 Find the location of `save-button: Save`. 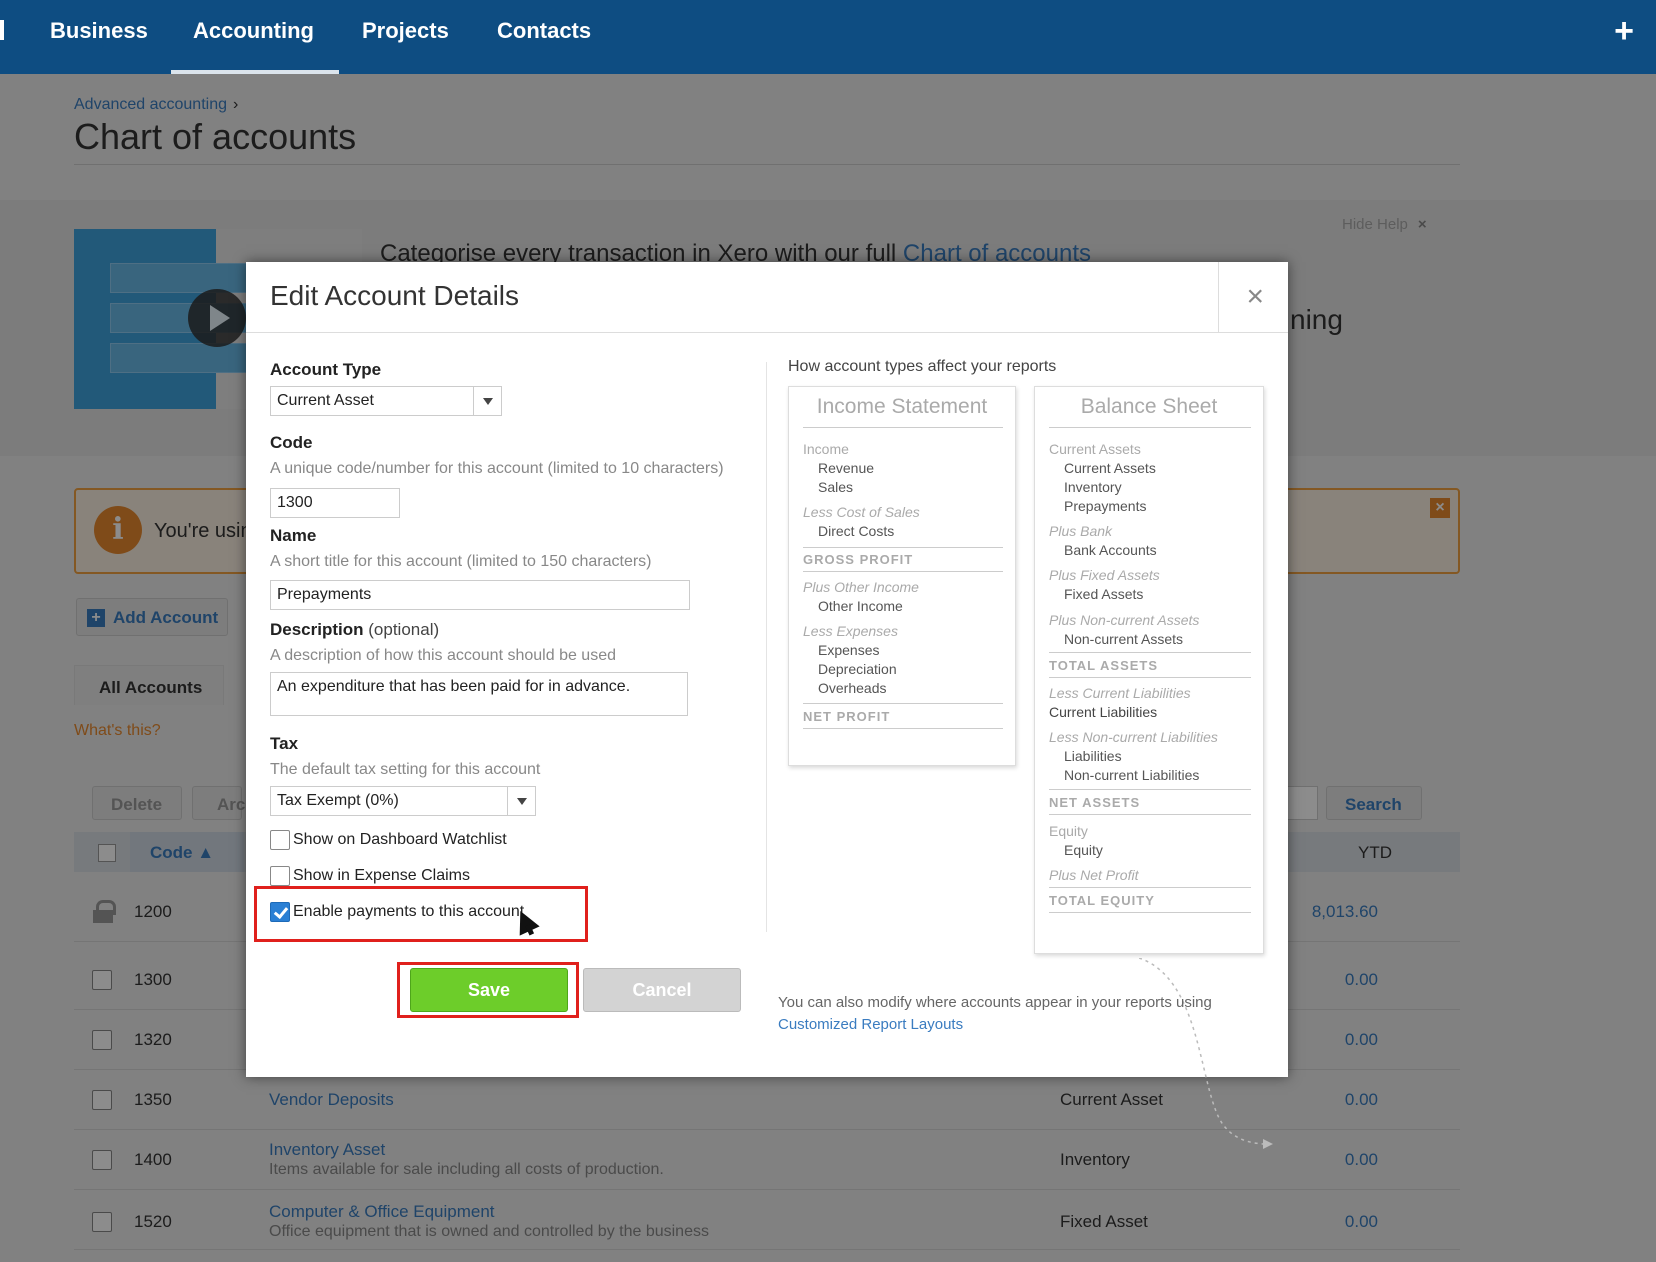

save-button: Save is located at coordinates (489, 990).